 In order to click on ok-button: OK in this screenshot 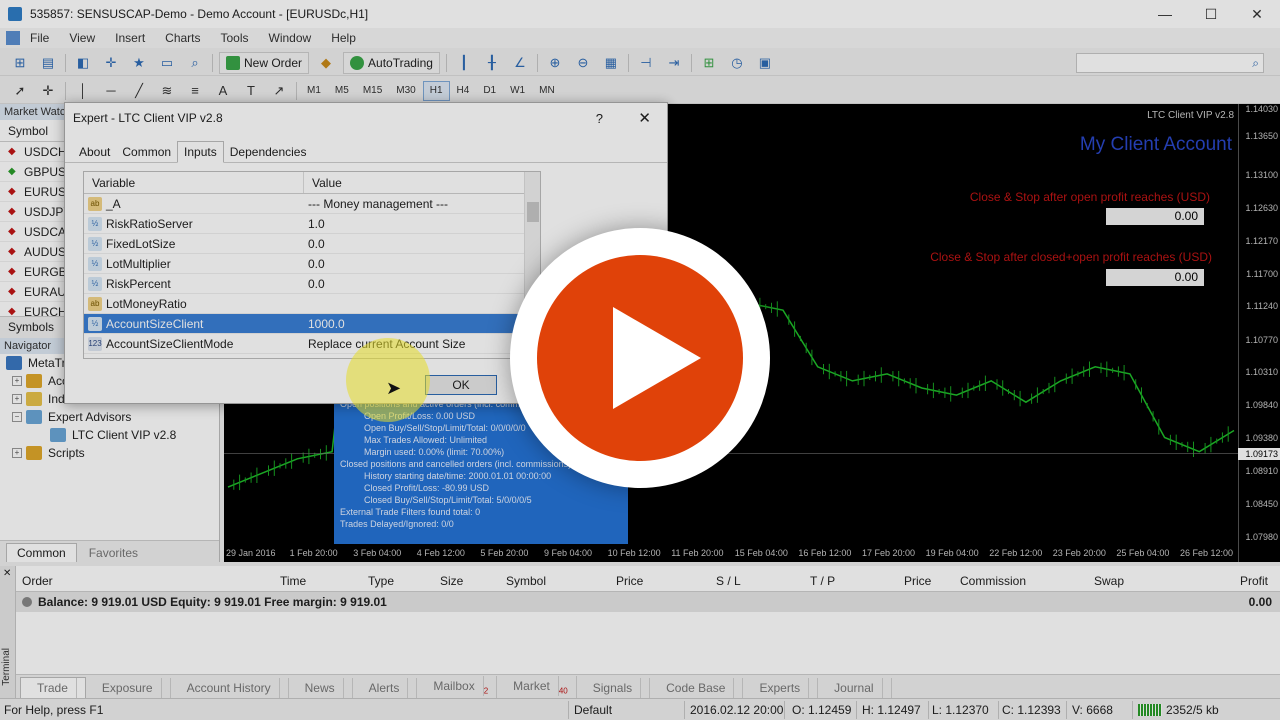, I will do `click(461, 385)`.